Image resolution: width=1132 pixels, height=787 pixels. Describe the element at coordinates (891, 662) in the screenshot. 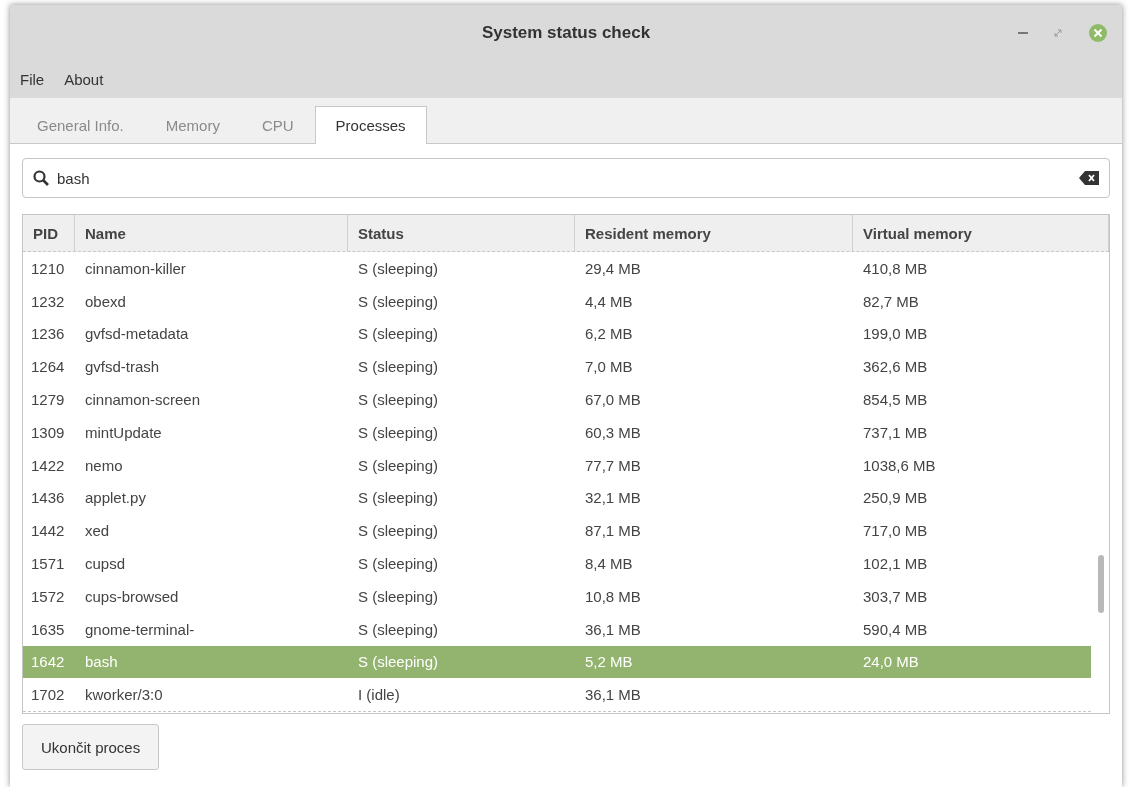

I see `table-cell-text: 24,0 MB` at that location.